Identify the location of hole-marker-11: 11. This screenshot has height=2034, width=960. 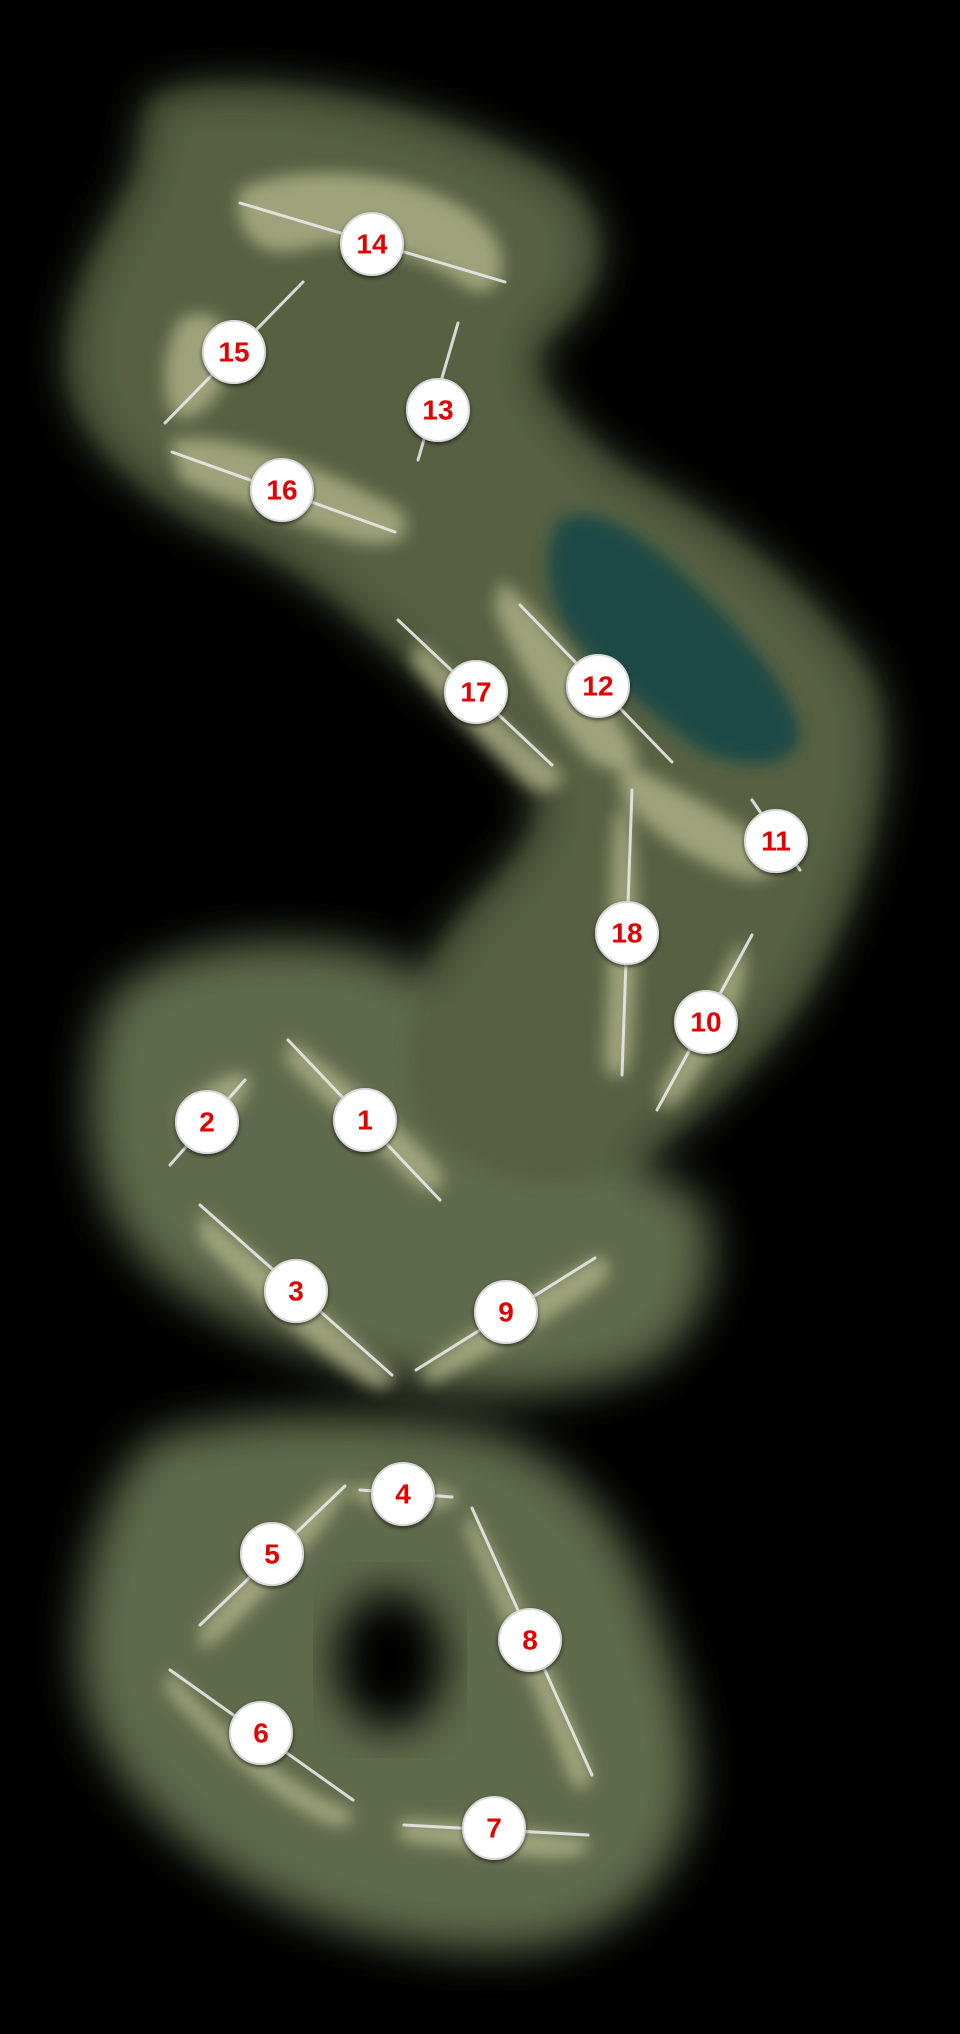
(776, 841).